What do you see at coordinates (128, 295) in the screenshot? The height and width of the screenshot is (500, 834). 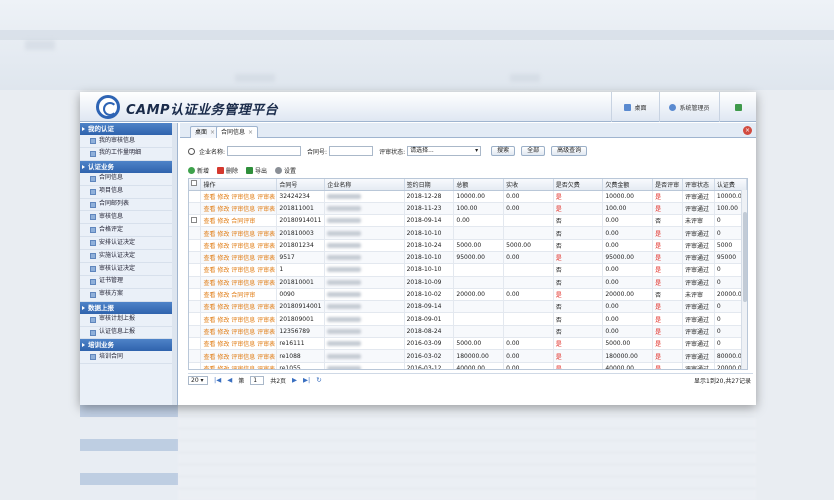 I see `sidebar-item: 审核方案` at bounding box center [128, 295].